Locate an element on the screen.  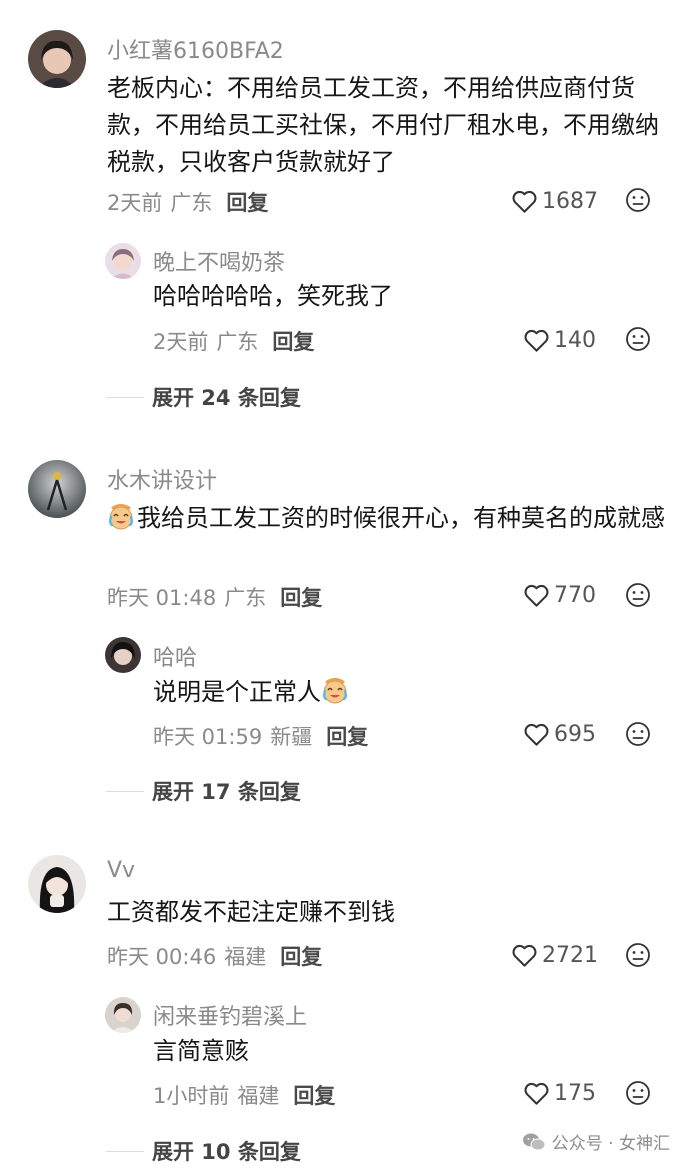
like-button: 2721 is located at coordinates (554, 955).